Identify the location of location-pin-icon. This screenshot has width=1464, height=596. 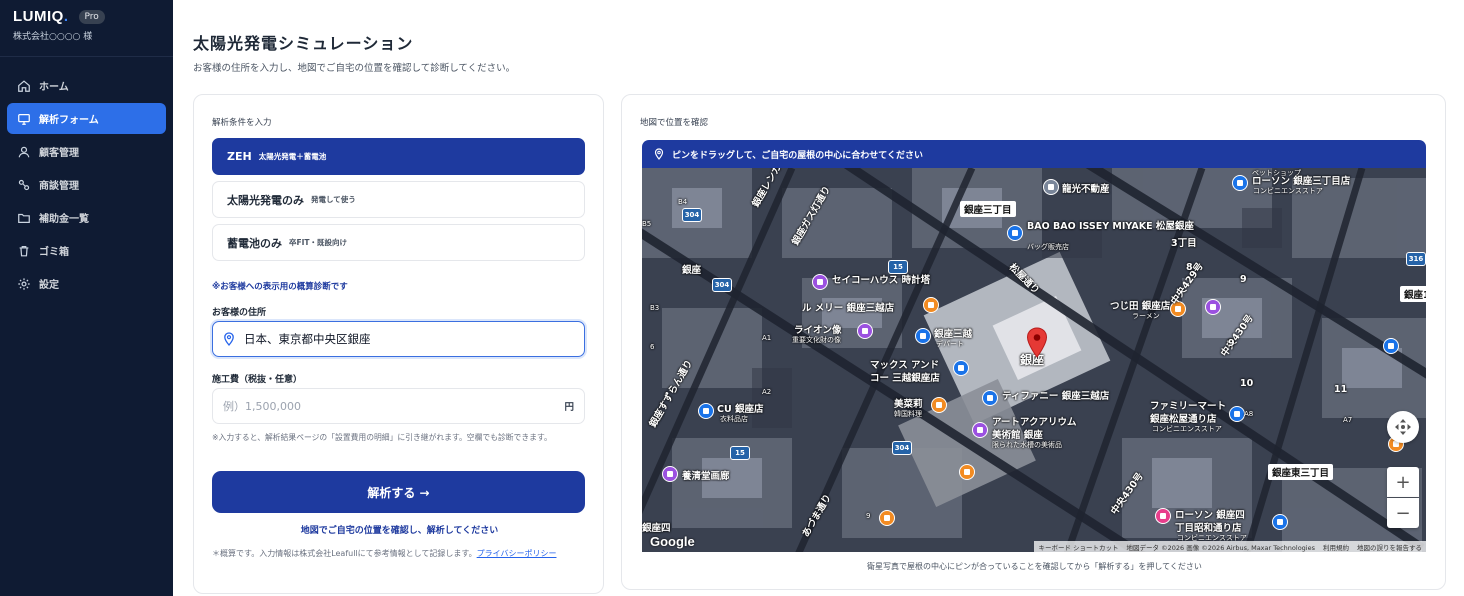
(659, 154).